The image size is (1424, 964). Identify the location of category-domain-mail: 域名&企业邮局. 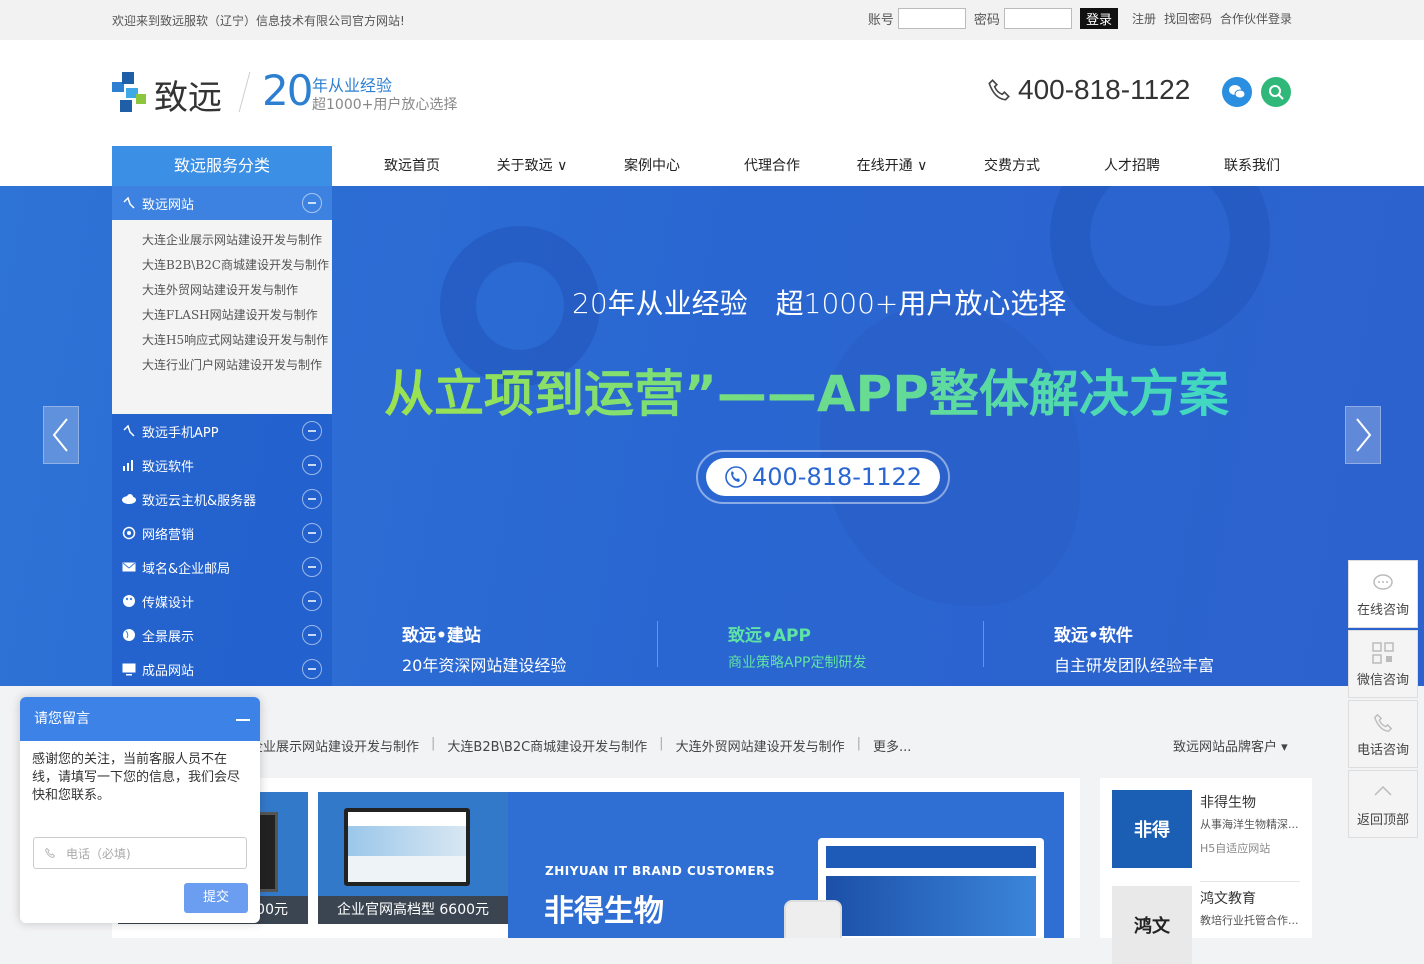
(222, 567).